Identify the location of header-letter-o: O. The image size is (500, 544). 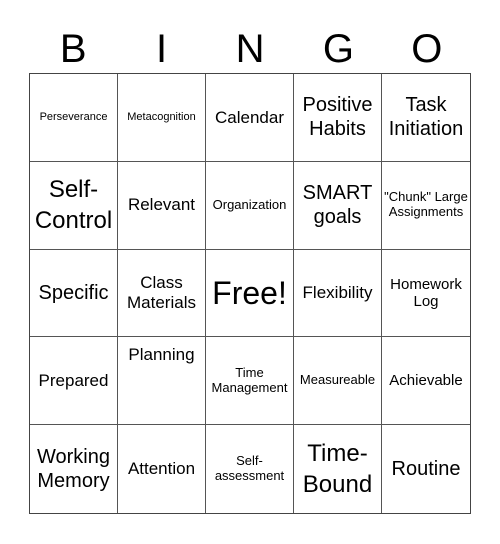
(427, 49).